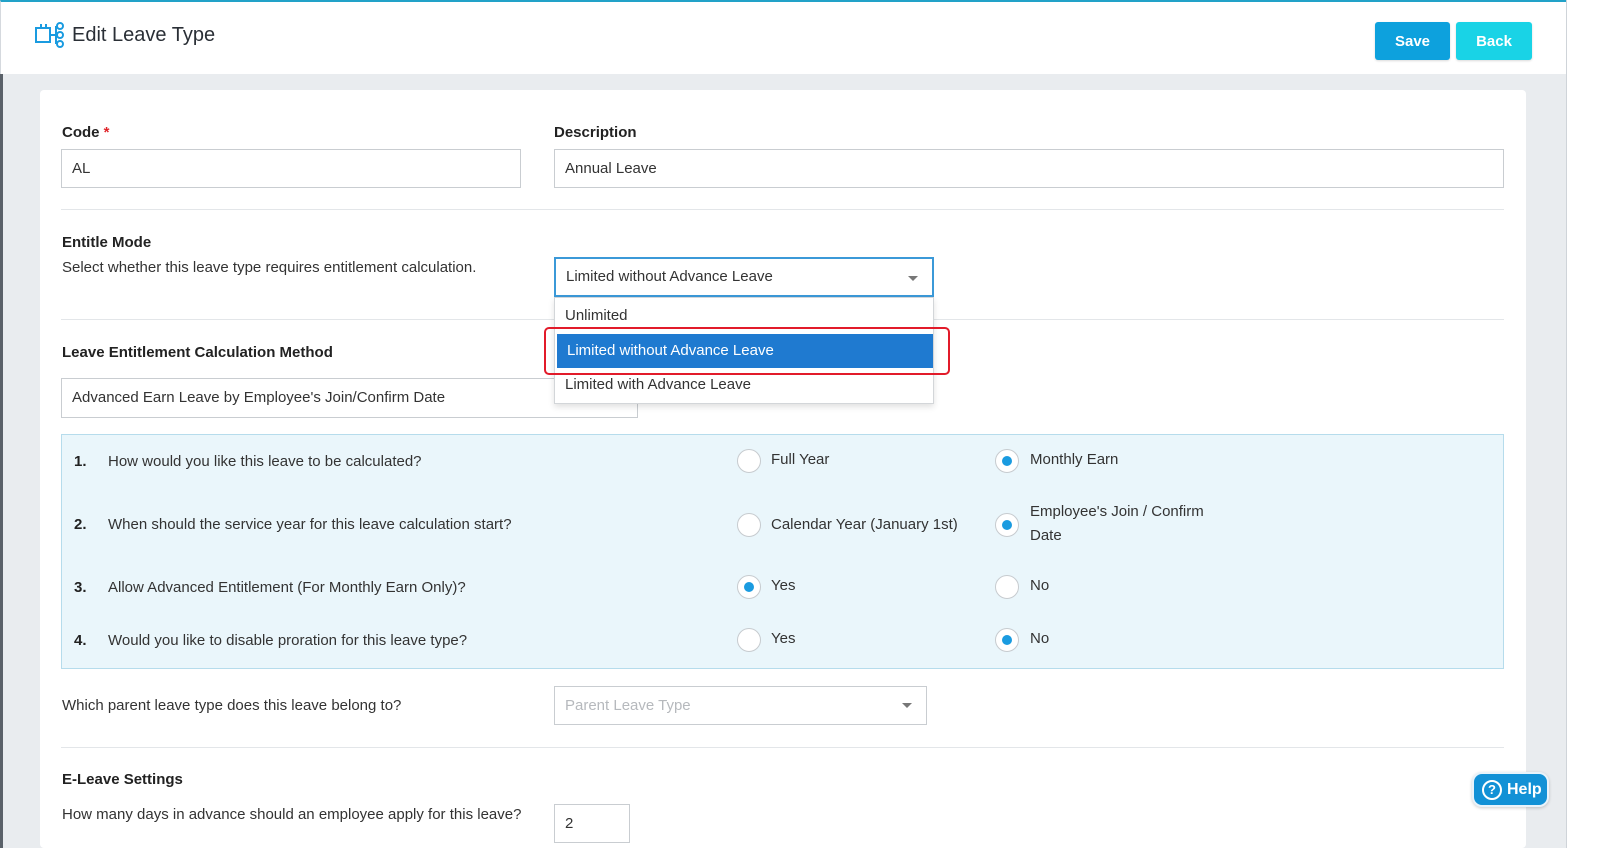 This screenshot has width=1614, height=848. I want to click on radio-advanced-no, so click(1007, 587).